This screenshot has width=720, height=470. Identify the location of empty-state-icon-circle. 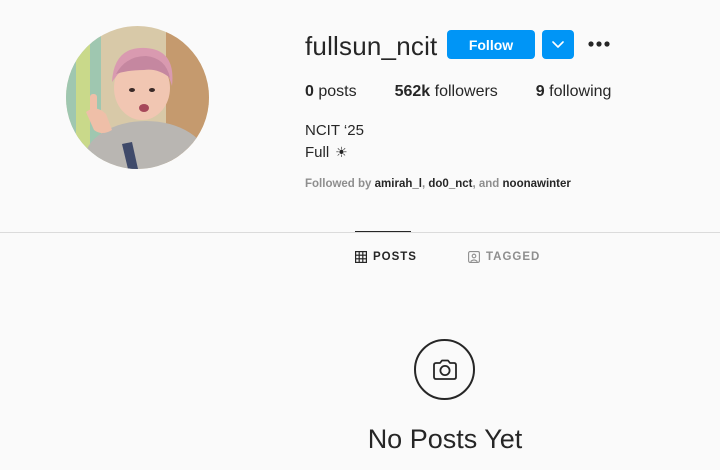
(444, 369).